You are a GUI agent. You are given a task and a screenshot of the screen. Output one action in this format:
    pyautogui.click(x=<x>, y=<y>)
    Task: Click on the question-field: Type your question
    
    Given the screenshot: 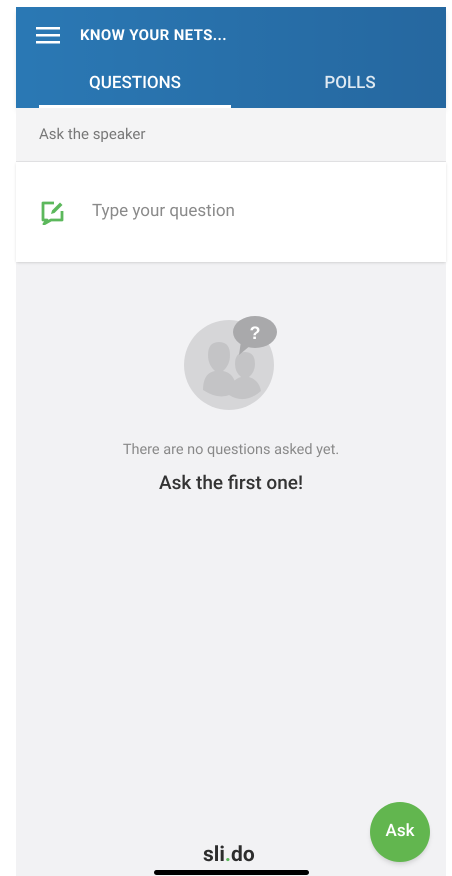 What is the action you would take?
    pyautogui.click(x=257, y=212)
    